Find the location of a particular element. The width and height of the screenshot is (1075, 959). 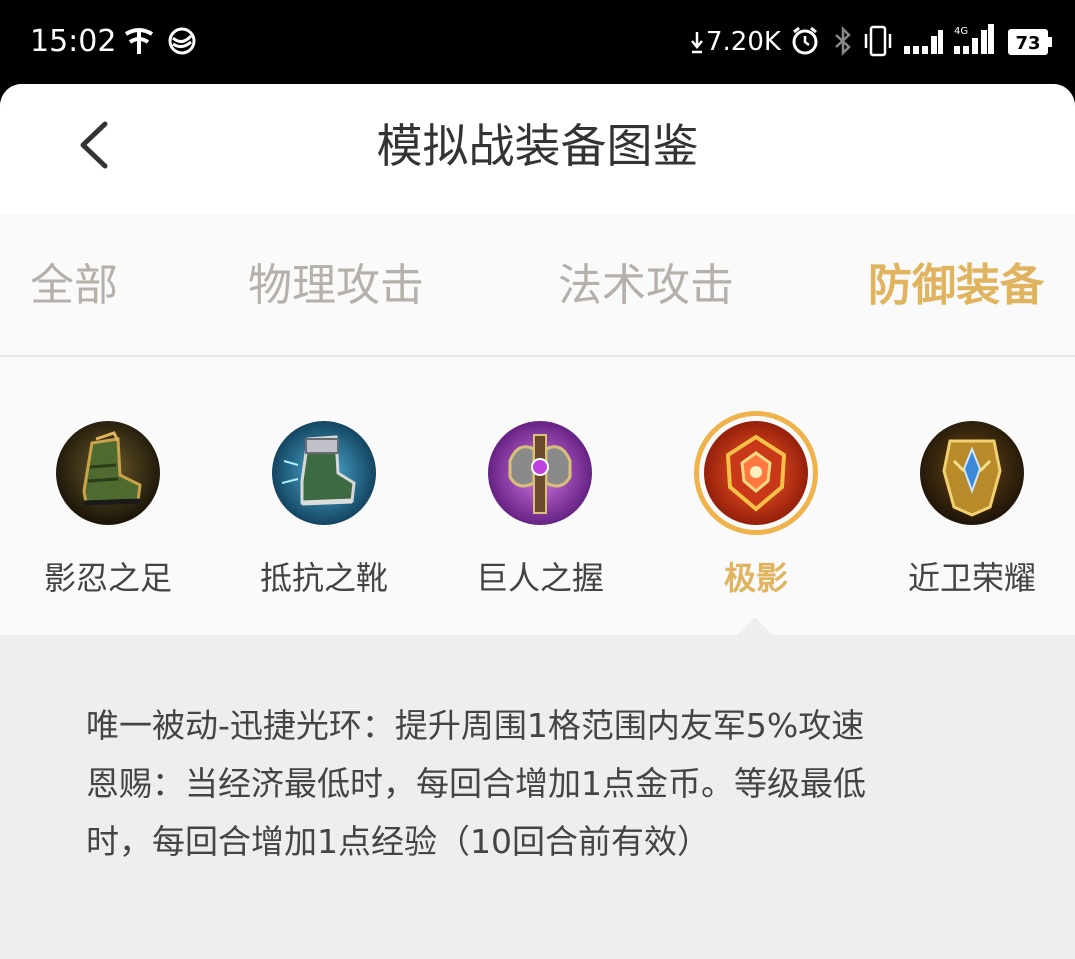

equipment-item-shadow-ninja-feet: 影忍之足 is located at coordinates (108, 497).